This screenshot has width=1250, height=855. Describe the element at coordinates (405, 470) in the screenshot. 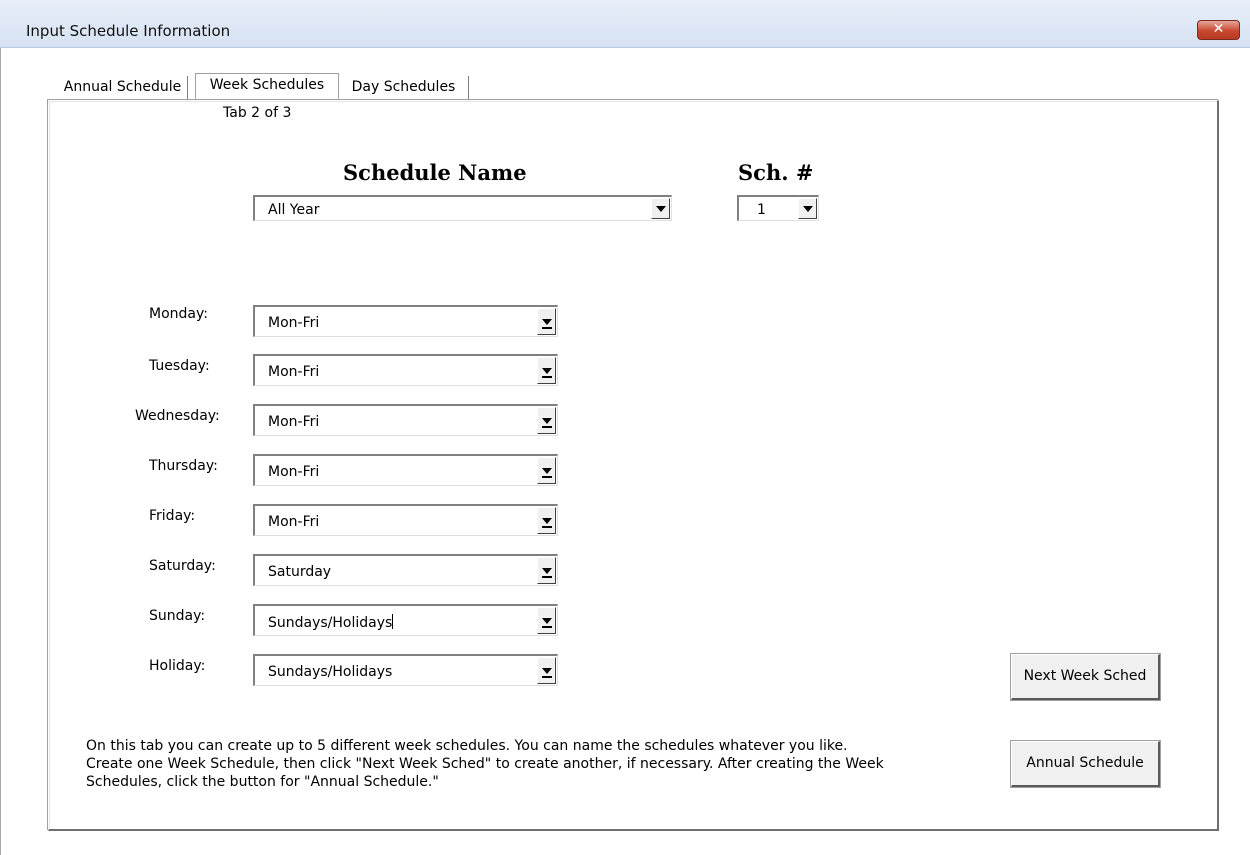

I see `thursday-combo: Mon-Fri` at that location.